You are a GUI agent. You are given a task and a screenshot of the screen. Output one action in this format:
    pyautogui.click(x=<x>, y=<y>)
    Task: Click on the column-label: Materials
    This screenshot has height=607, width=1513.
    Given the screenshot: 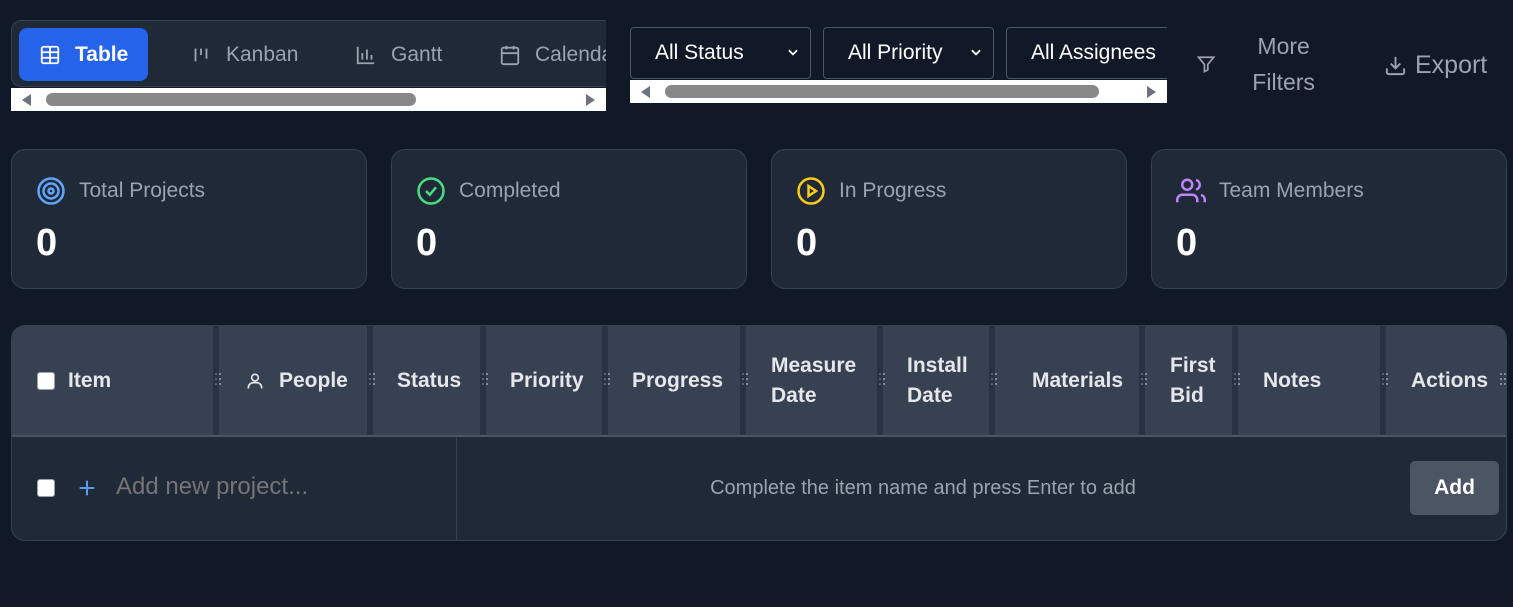 What is the action you would take?
    pyautogui.click(x=1078, y=380)
    